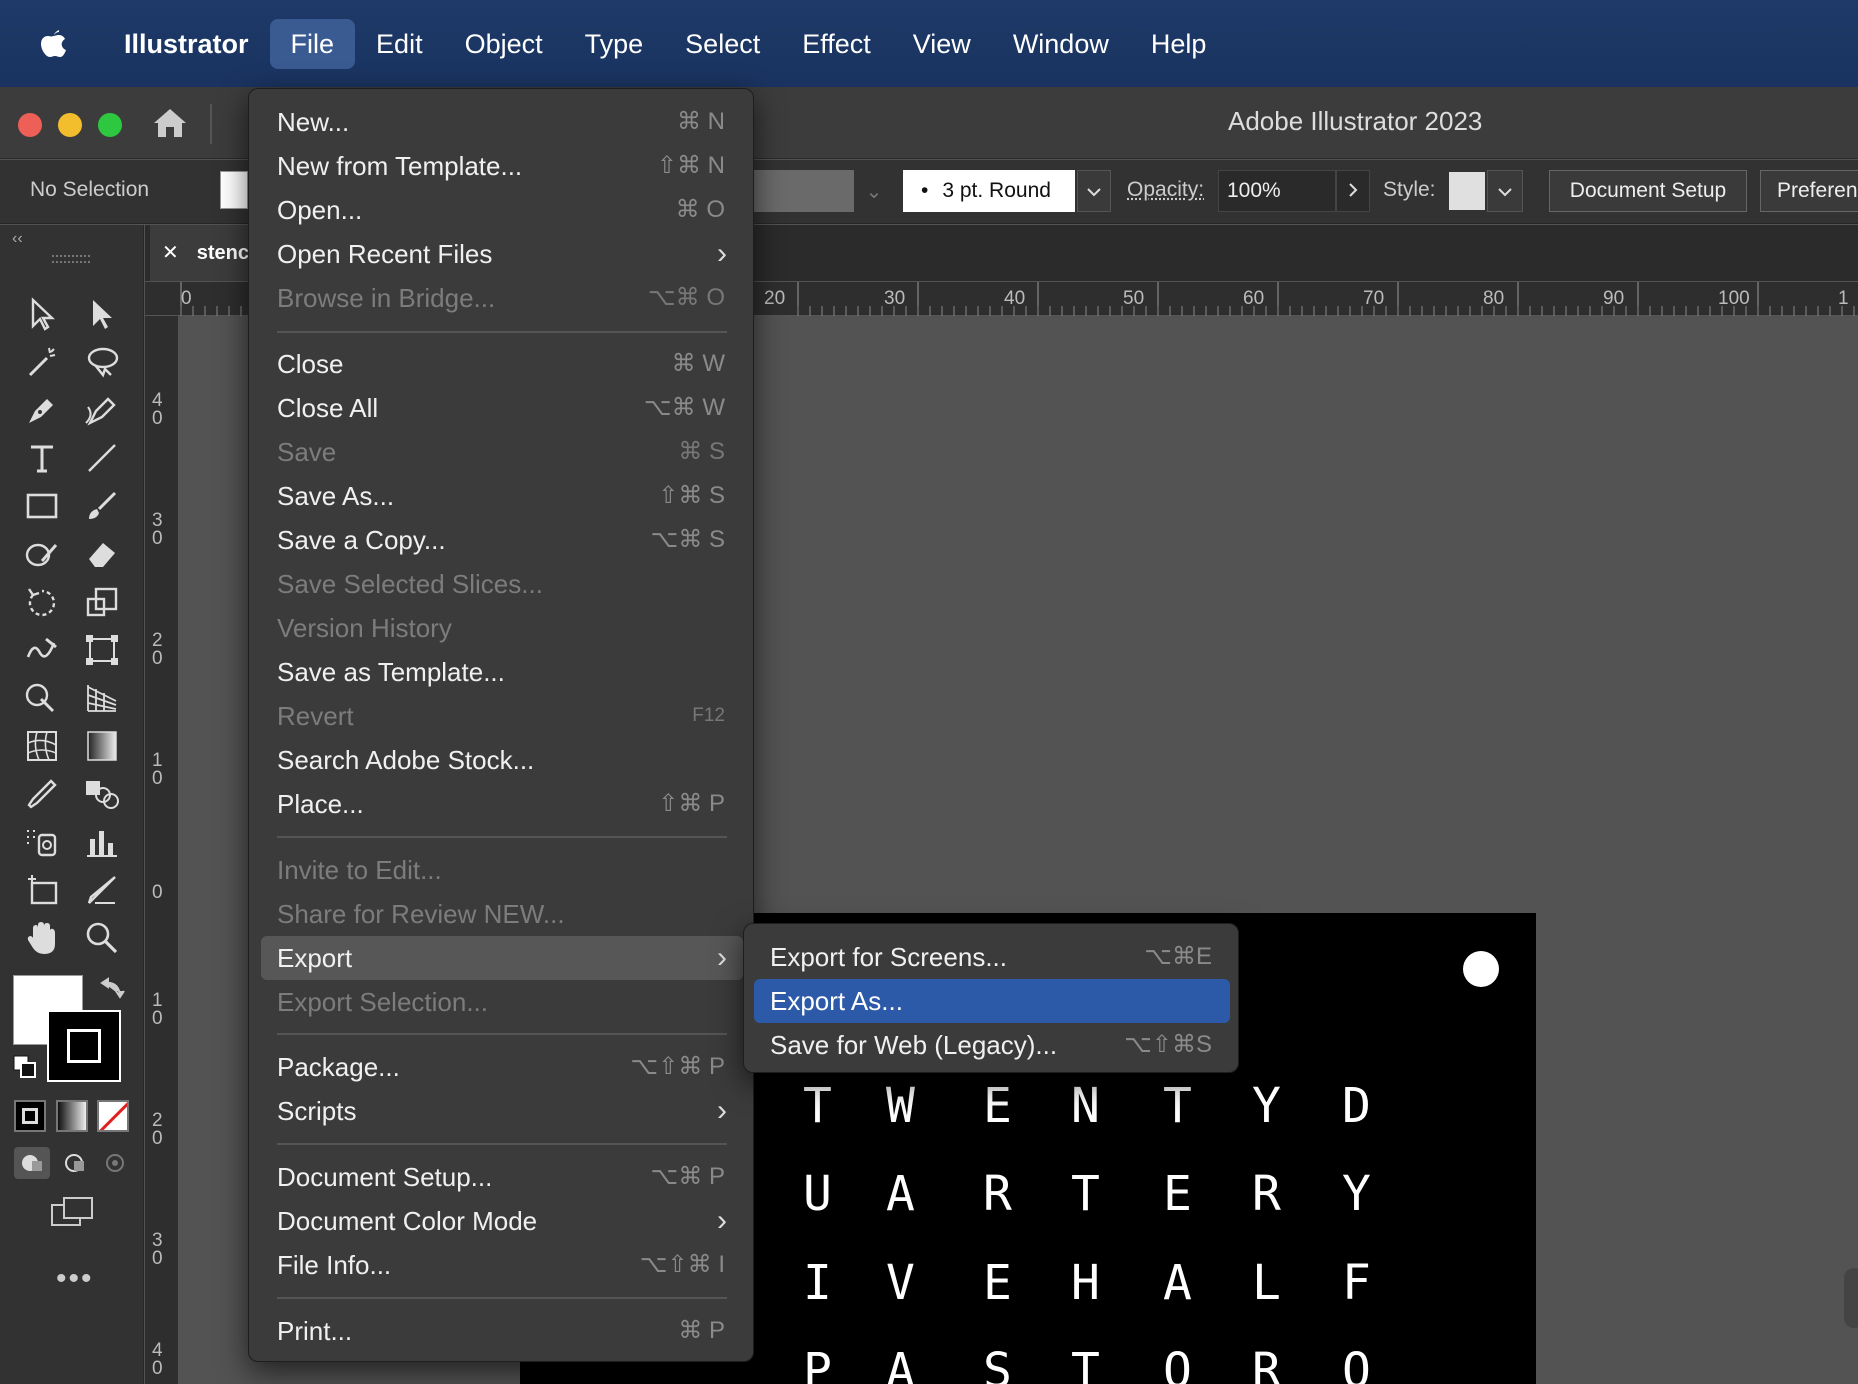 This screenshot has height=1384, width=1858. I want to click on canvas-scrollbar, so click(1851, 1298).